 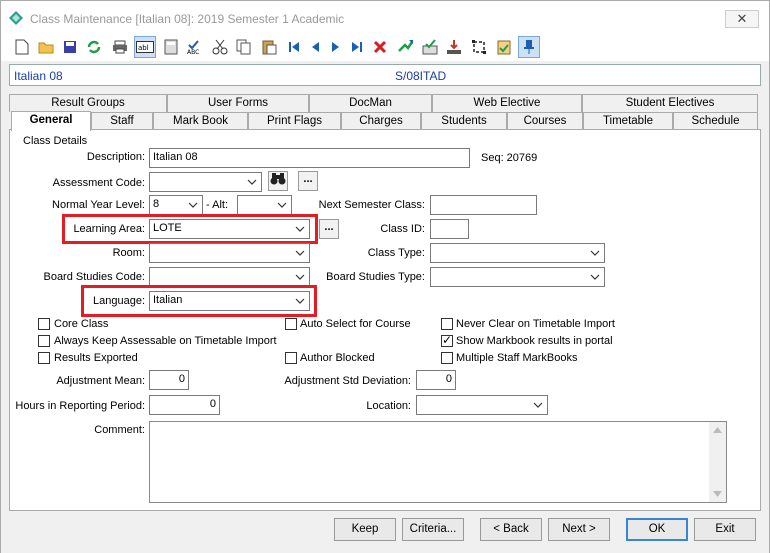 I want to click on auto-select-course-checkbox, so click(x=291, y=324).